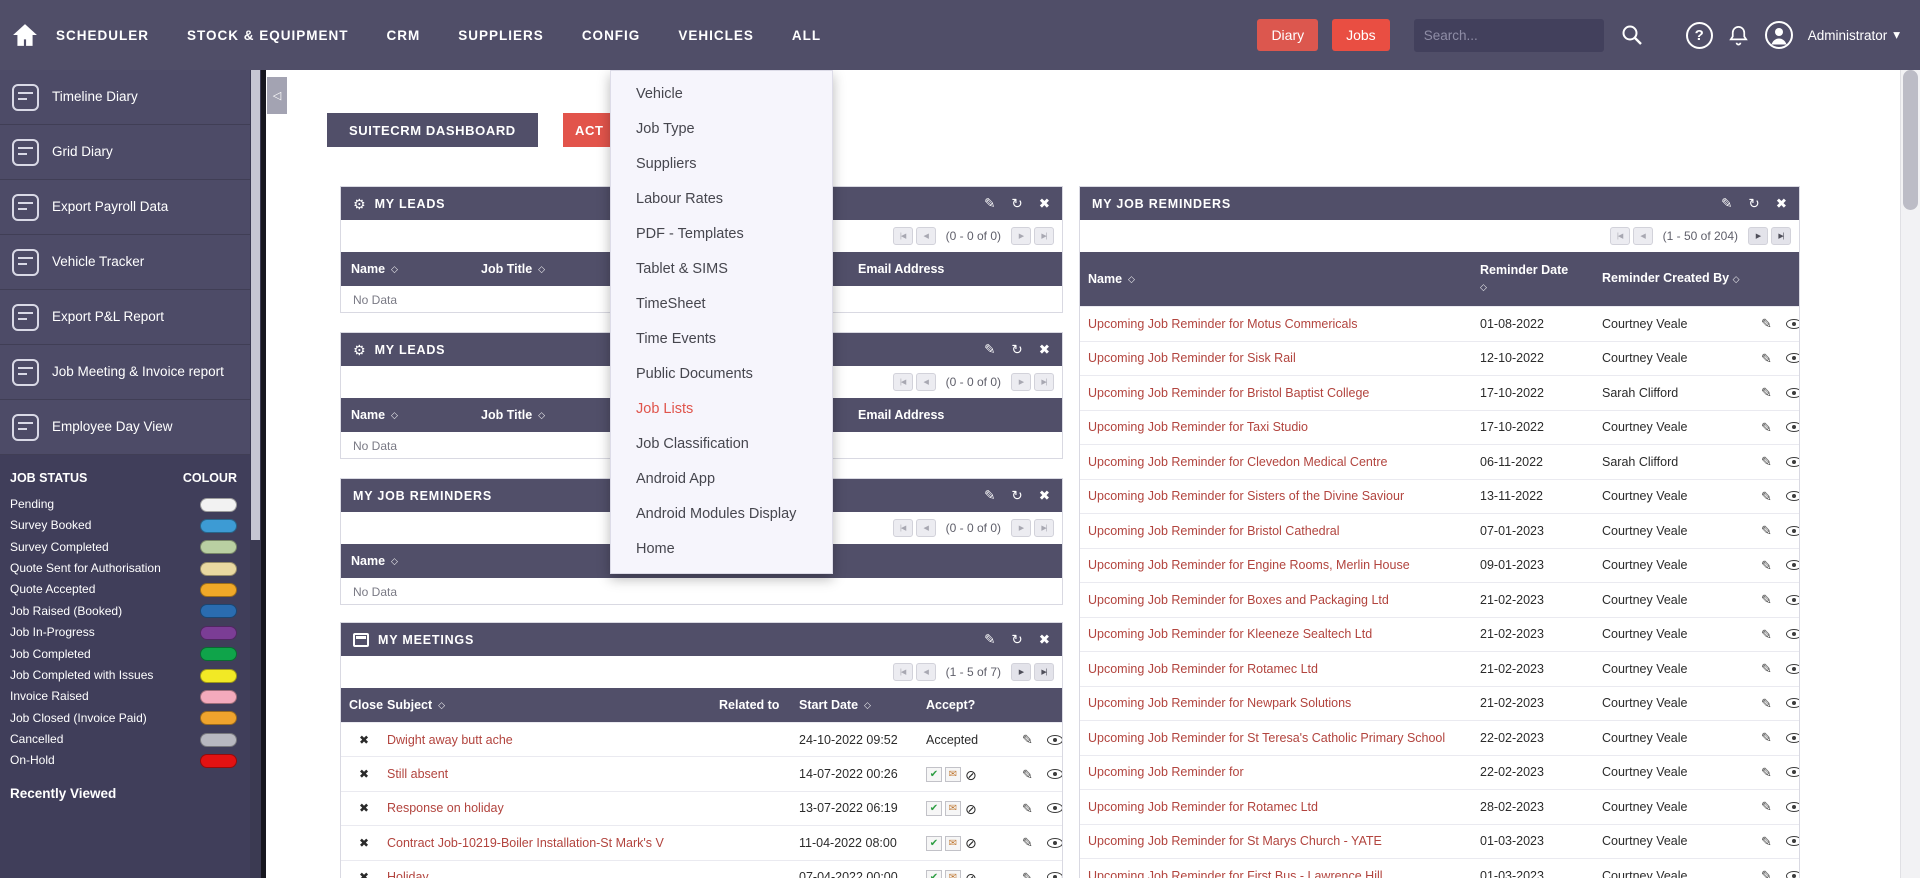 Image resolution: width=1920 pixels, height=878 pixels. I want to click on column-header-created-by: Reminder Created By, so click(1679, 279).